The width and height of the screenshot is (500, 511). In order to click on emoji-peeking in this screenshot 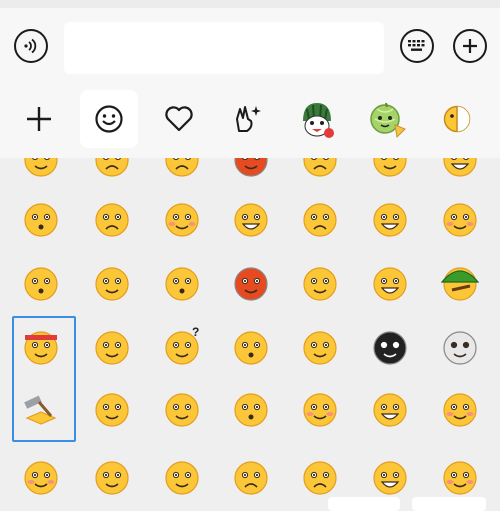, I will do `click(112, 410)`.